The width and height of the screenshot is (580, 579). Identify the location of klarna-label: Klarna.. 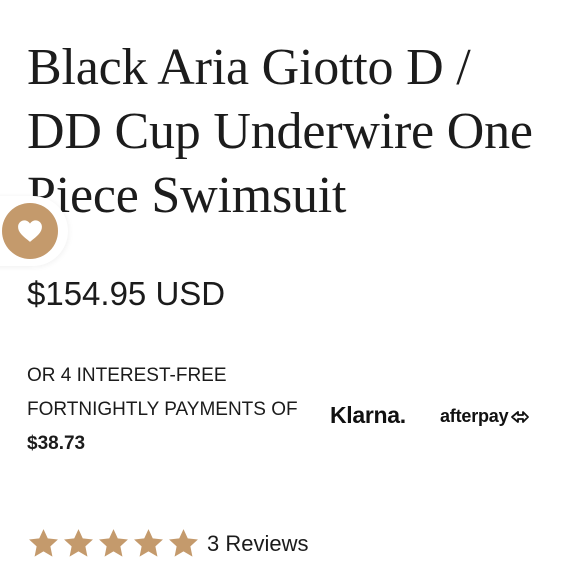
(368, 415).